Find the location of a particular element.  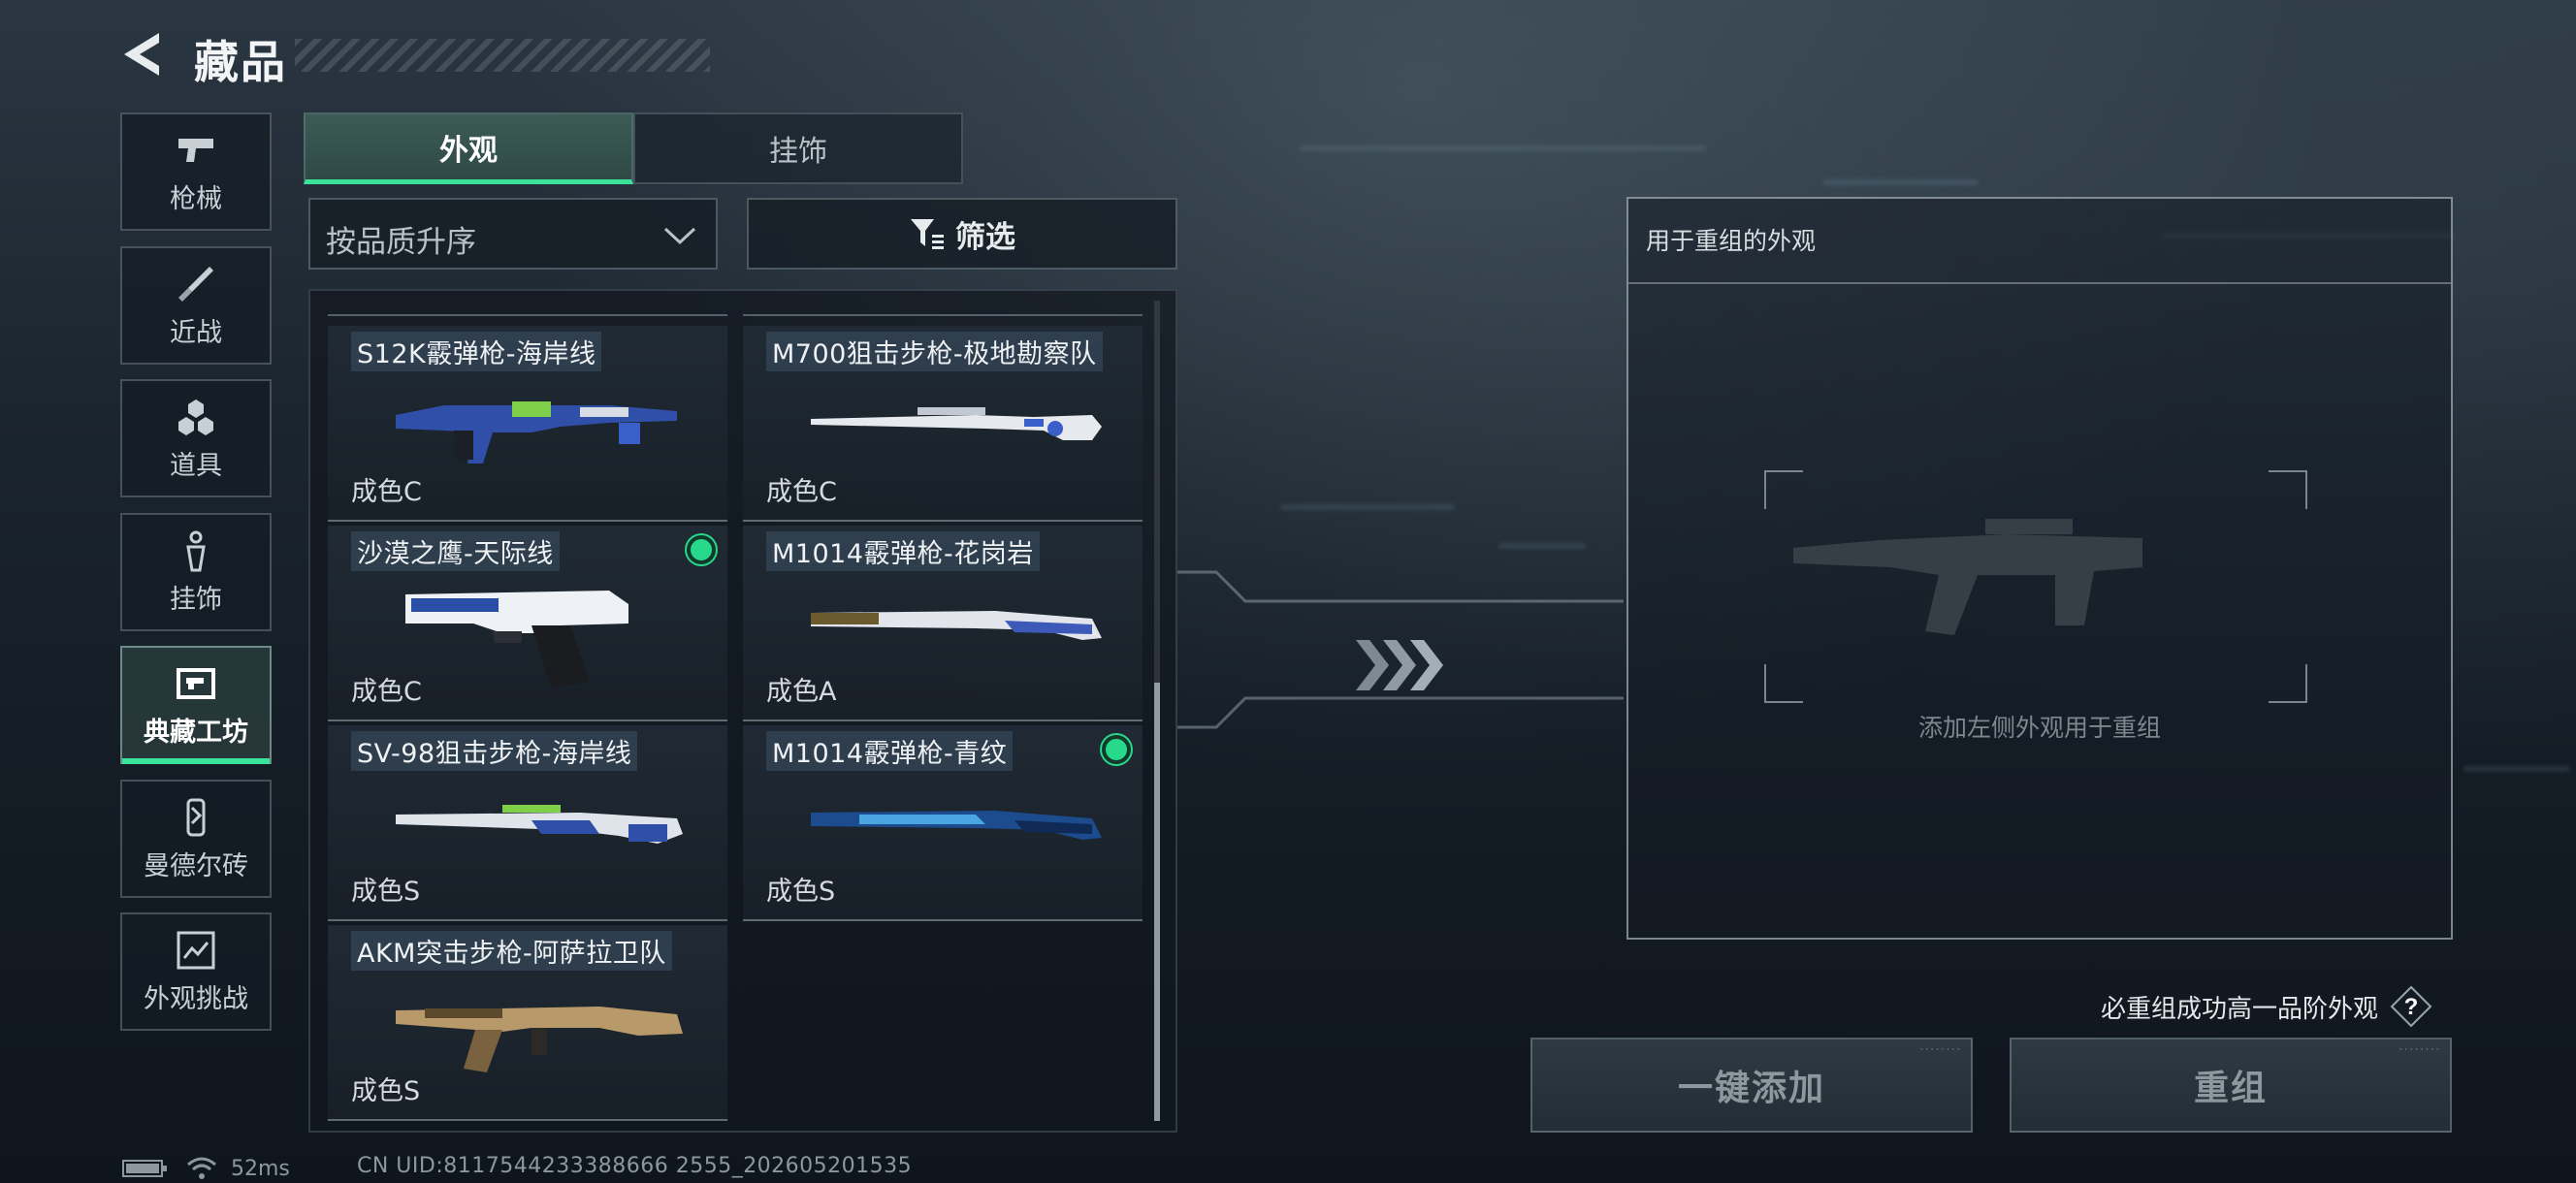

sidebar-item-charms: 挂饰 is located at coordinates (196, 572).